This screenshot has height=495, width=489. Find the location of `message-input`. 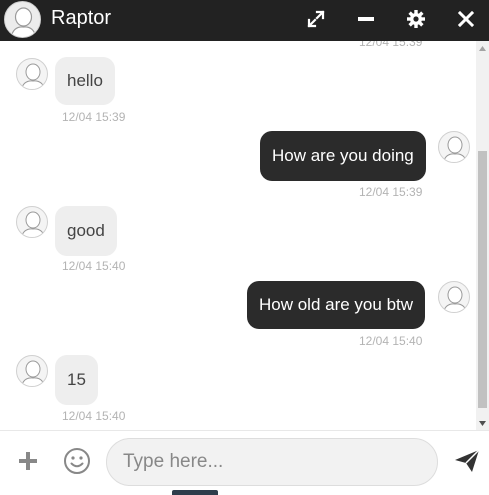

message-input is located at coordinates (272, 462).